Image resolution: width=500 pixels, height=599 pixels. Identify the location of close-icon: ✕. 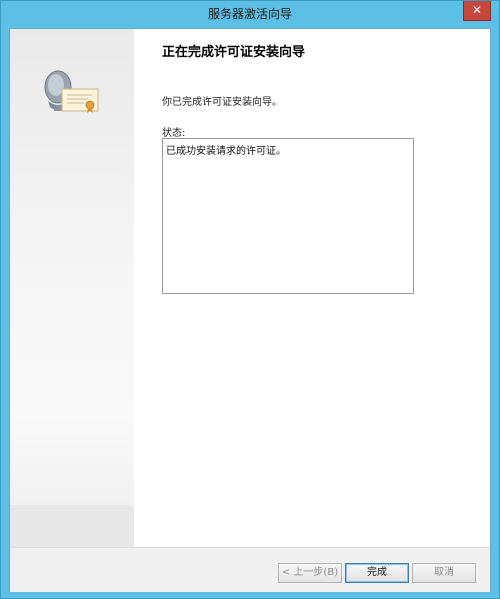
(477, 10).